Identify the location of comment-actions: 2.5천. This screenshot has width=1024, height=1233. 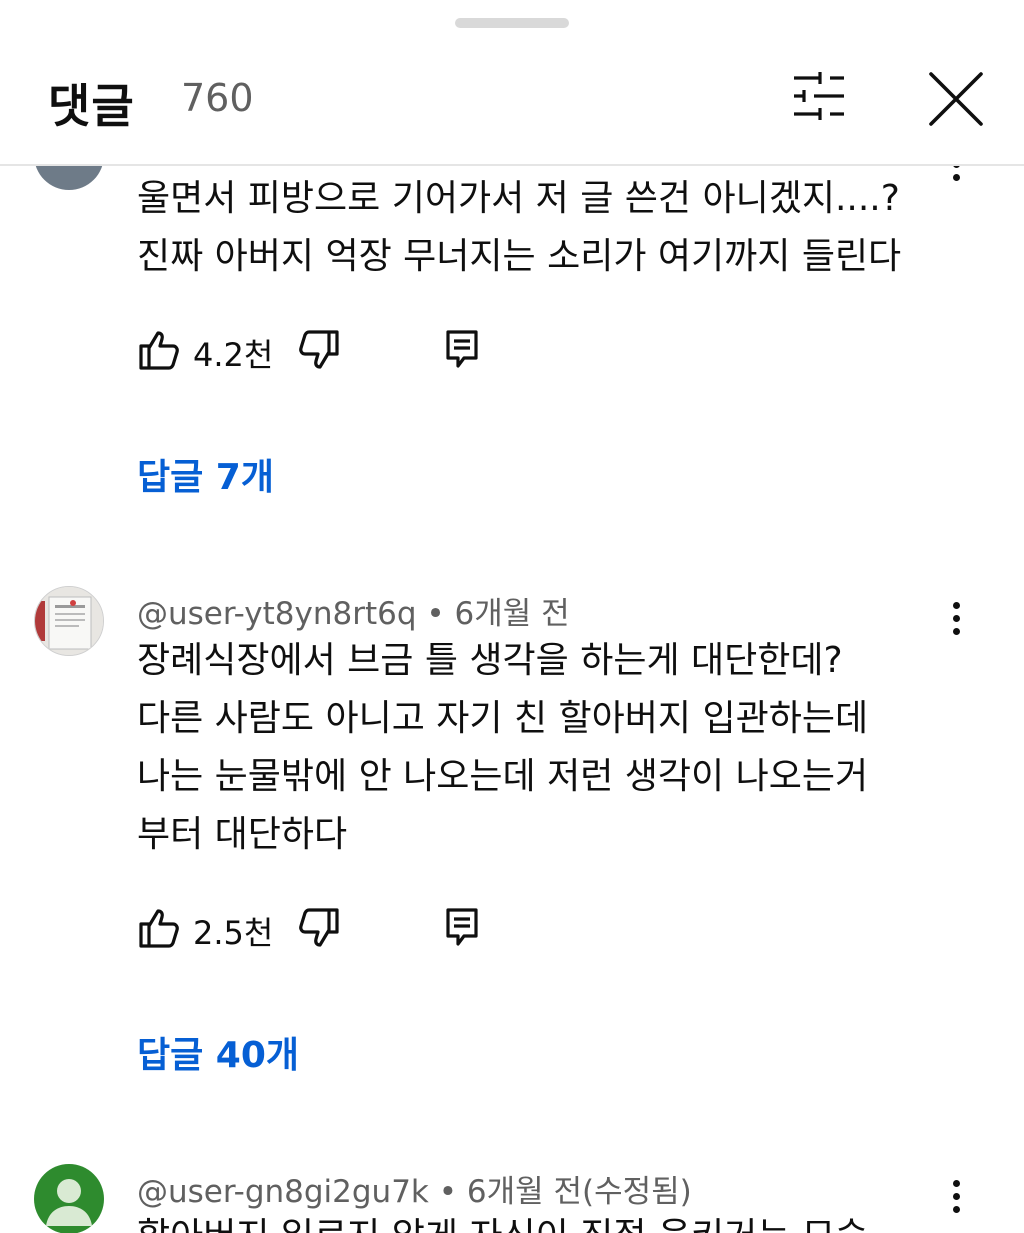
(317, 929).